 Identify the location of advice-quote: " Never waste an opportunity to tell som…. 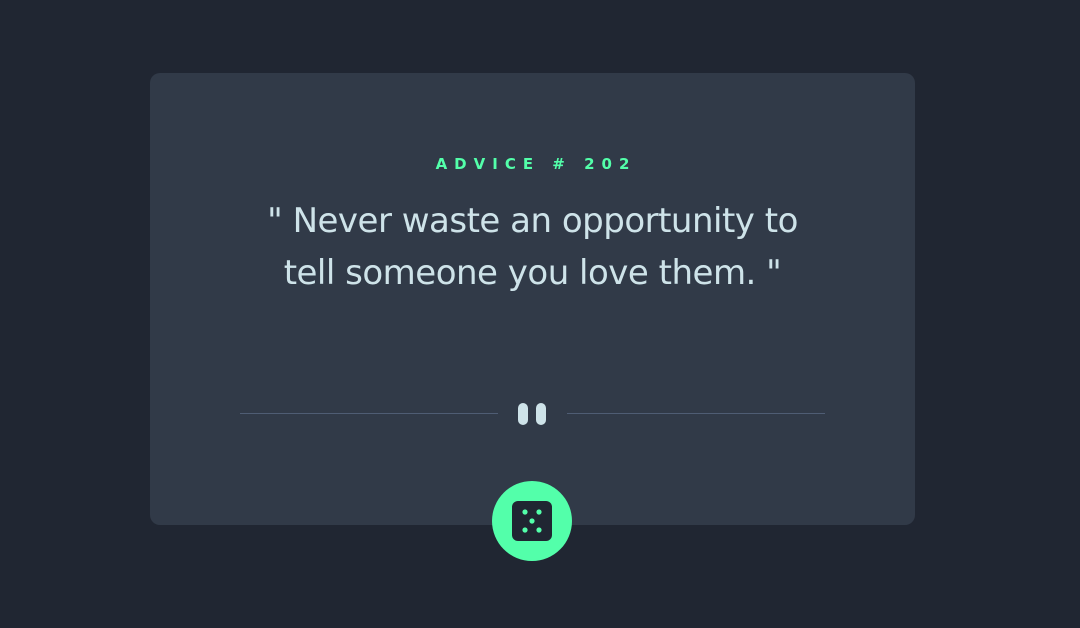
(532, 247).